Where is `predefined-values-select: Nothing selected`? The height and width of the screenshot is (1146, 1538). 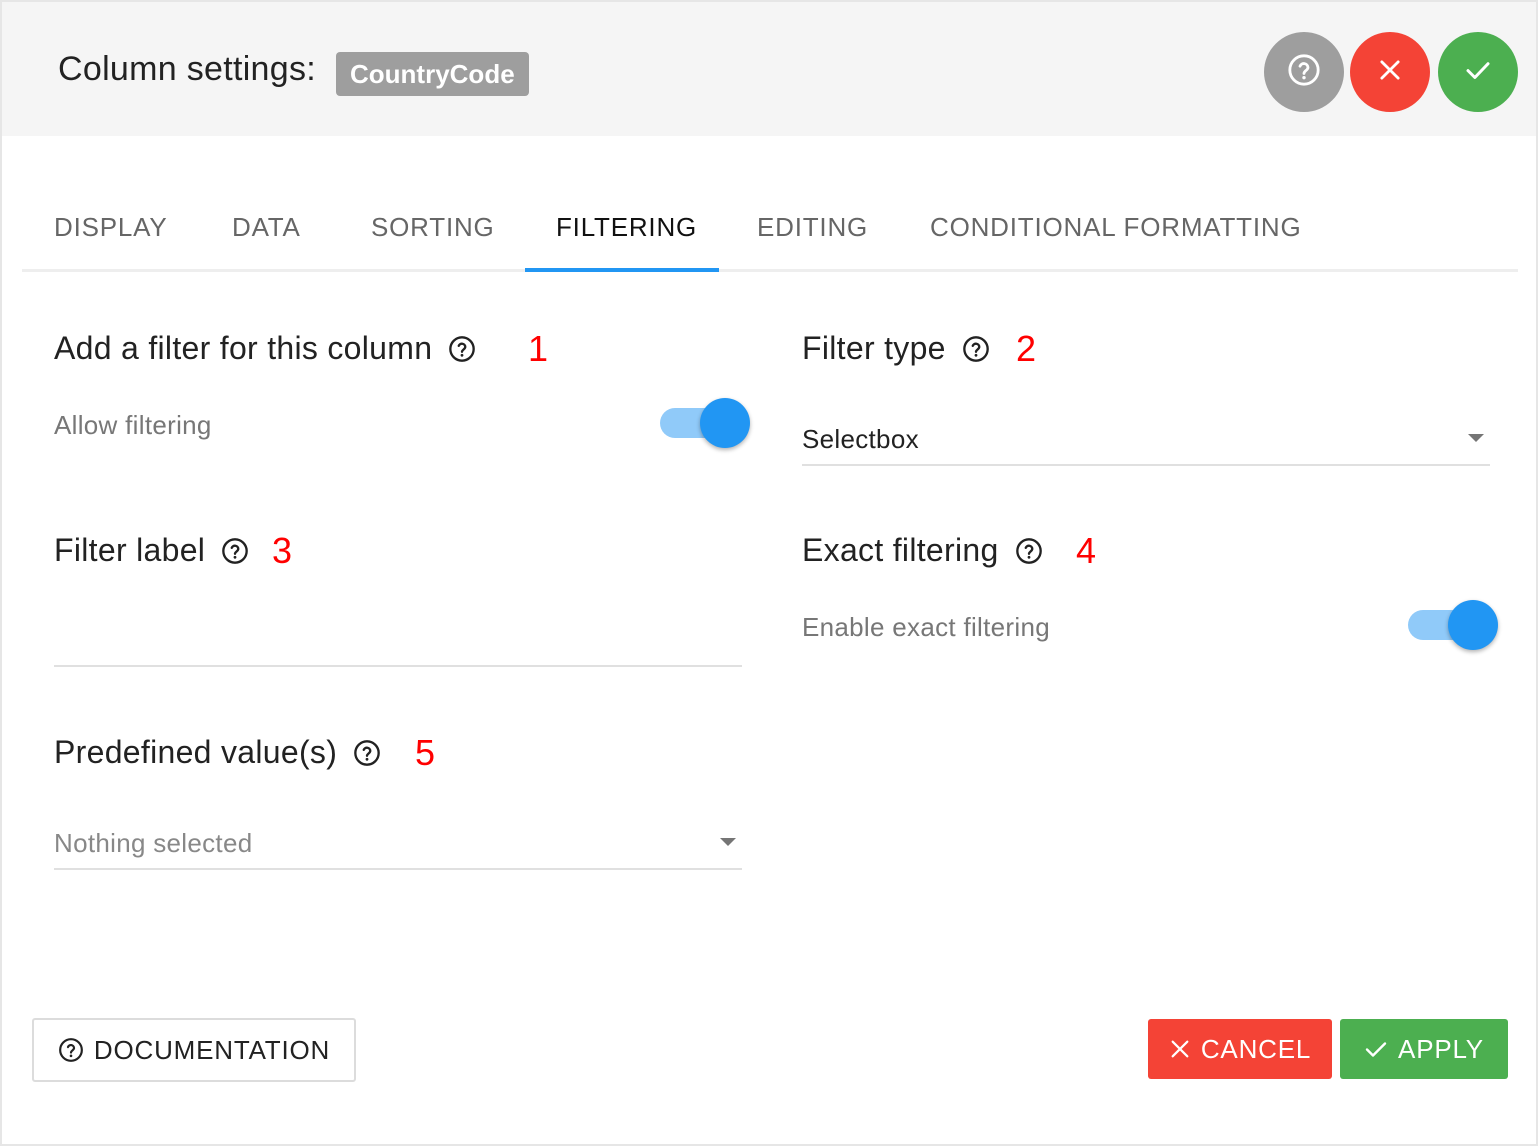
predefined-values-select: Nothing selected is located at coordinates (398, 846).